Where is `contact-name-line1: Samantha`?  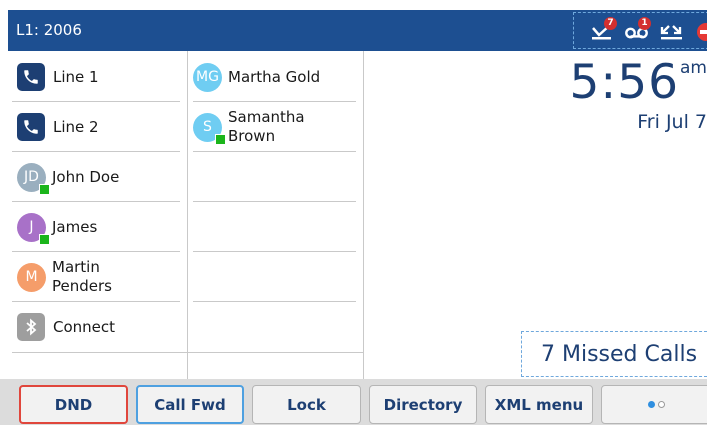
contact-name-line1: Samantha is located at coordinates (266, 117).